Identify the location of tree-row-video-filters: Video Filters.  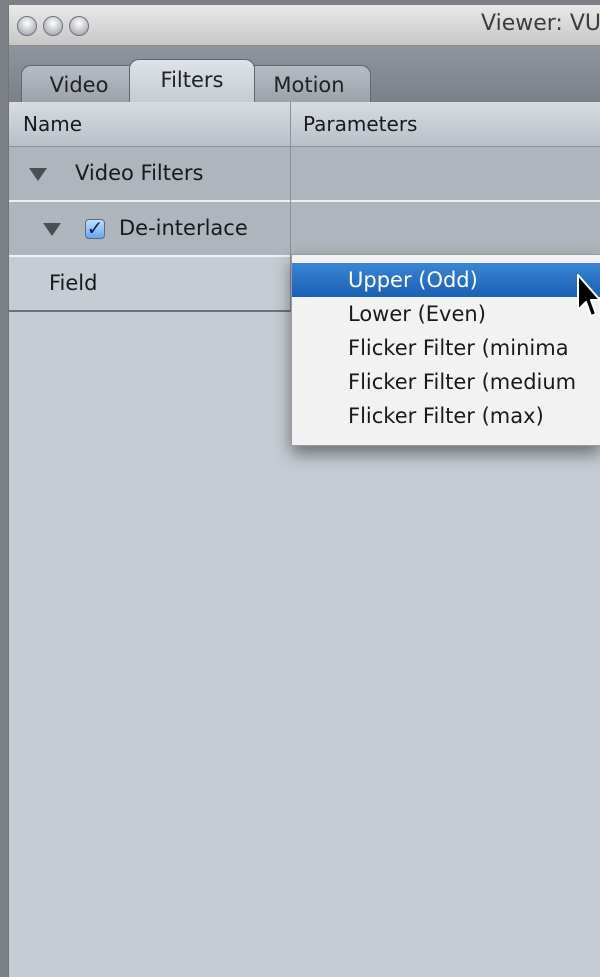
(304, 174).